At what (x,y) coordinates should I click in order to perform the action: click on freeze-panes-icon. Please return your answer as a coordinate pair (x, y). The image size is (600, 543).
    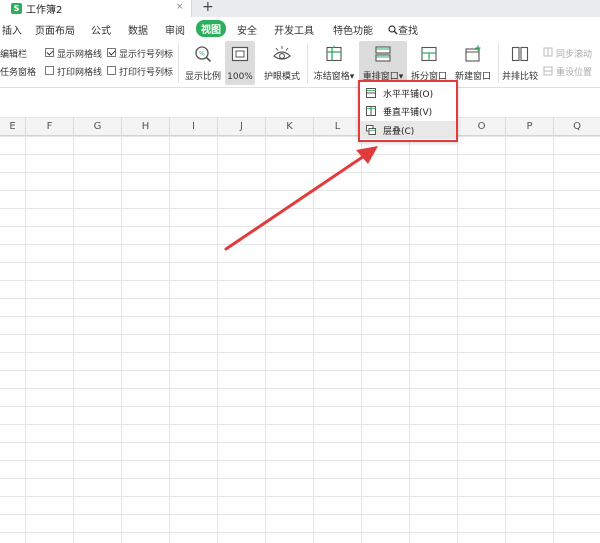
    Looking at the image, I should click on (334, 53).